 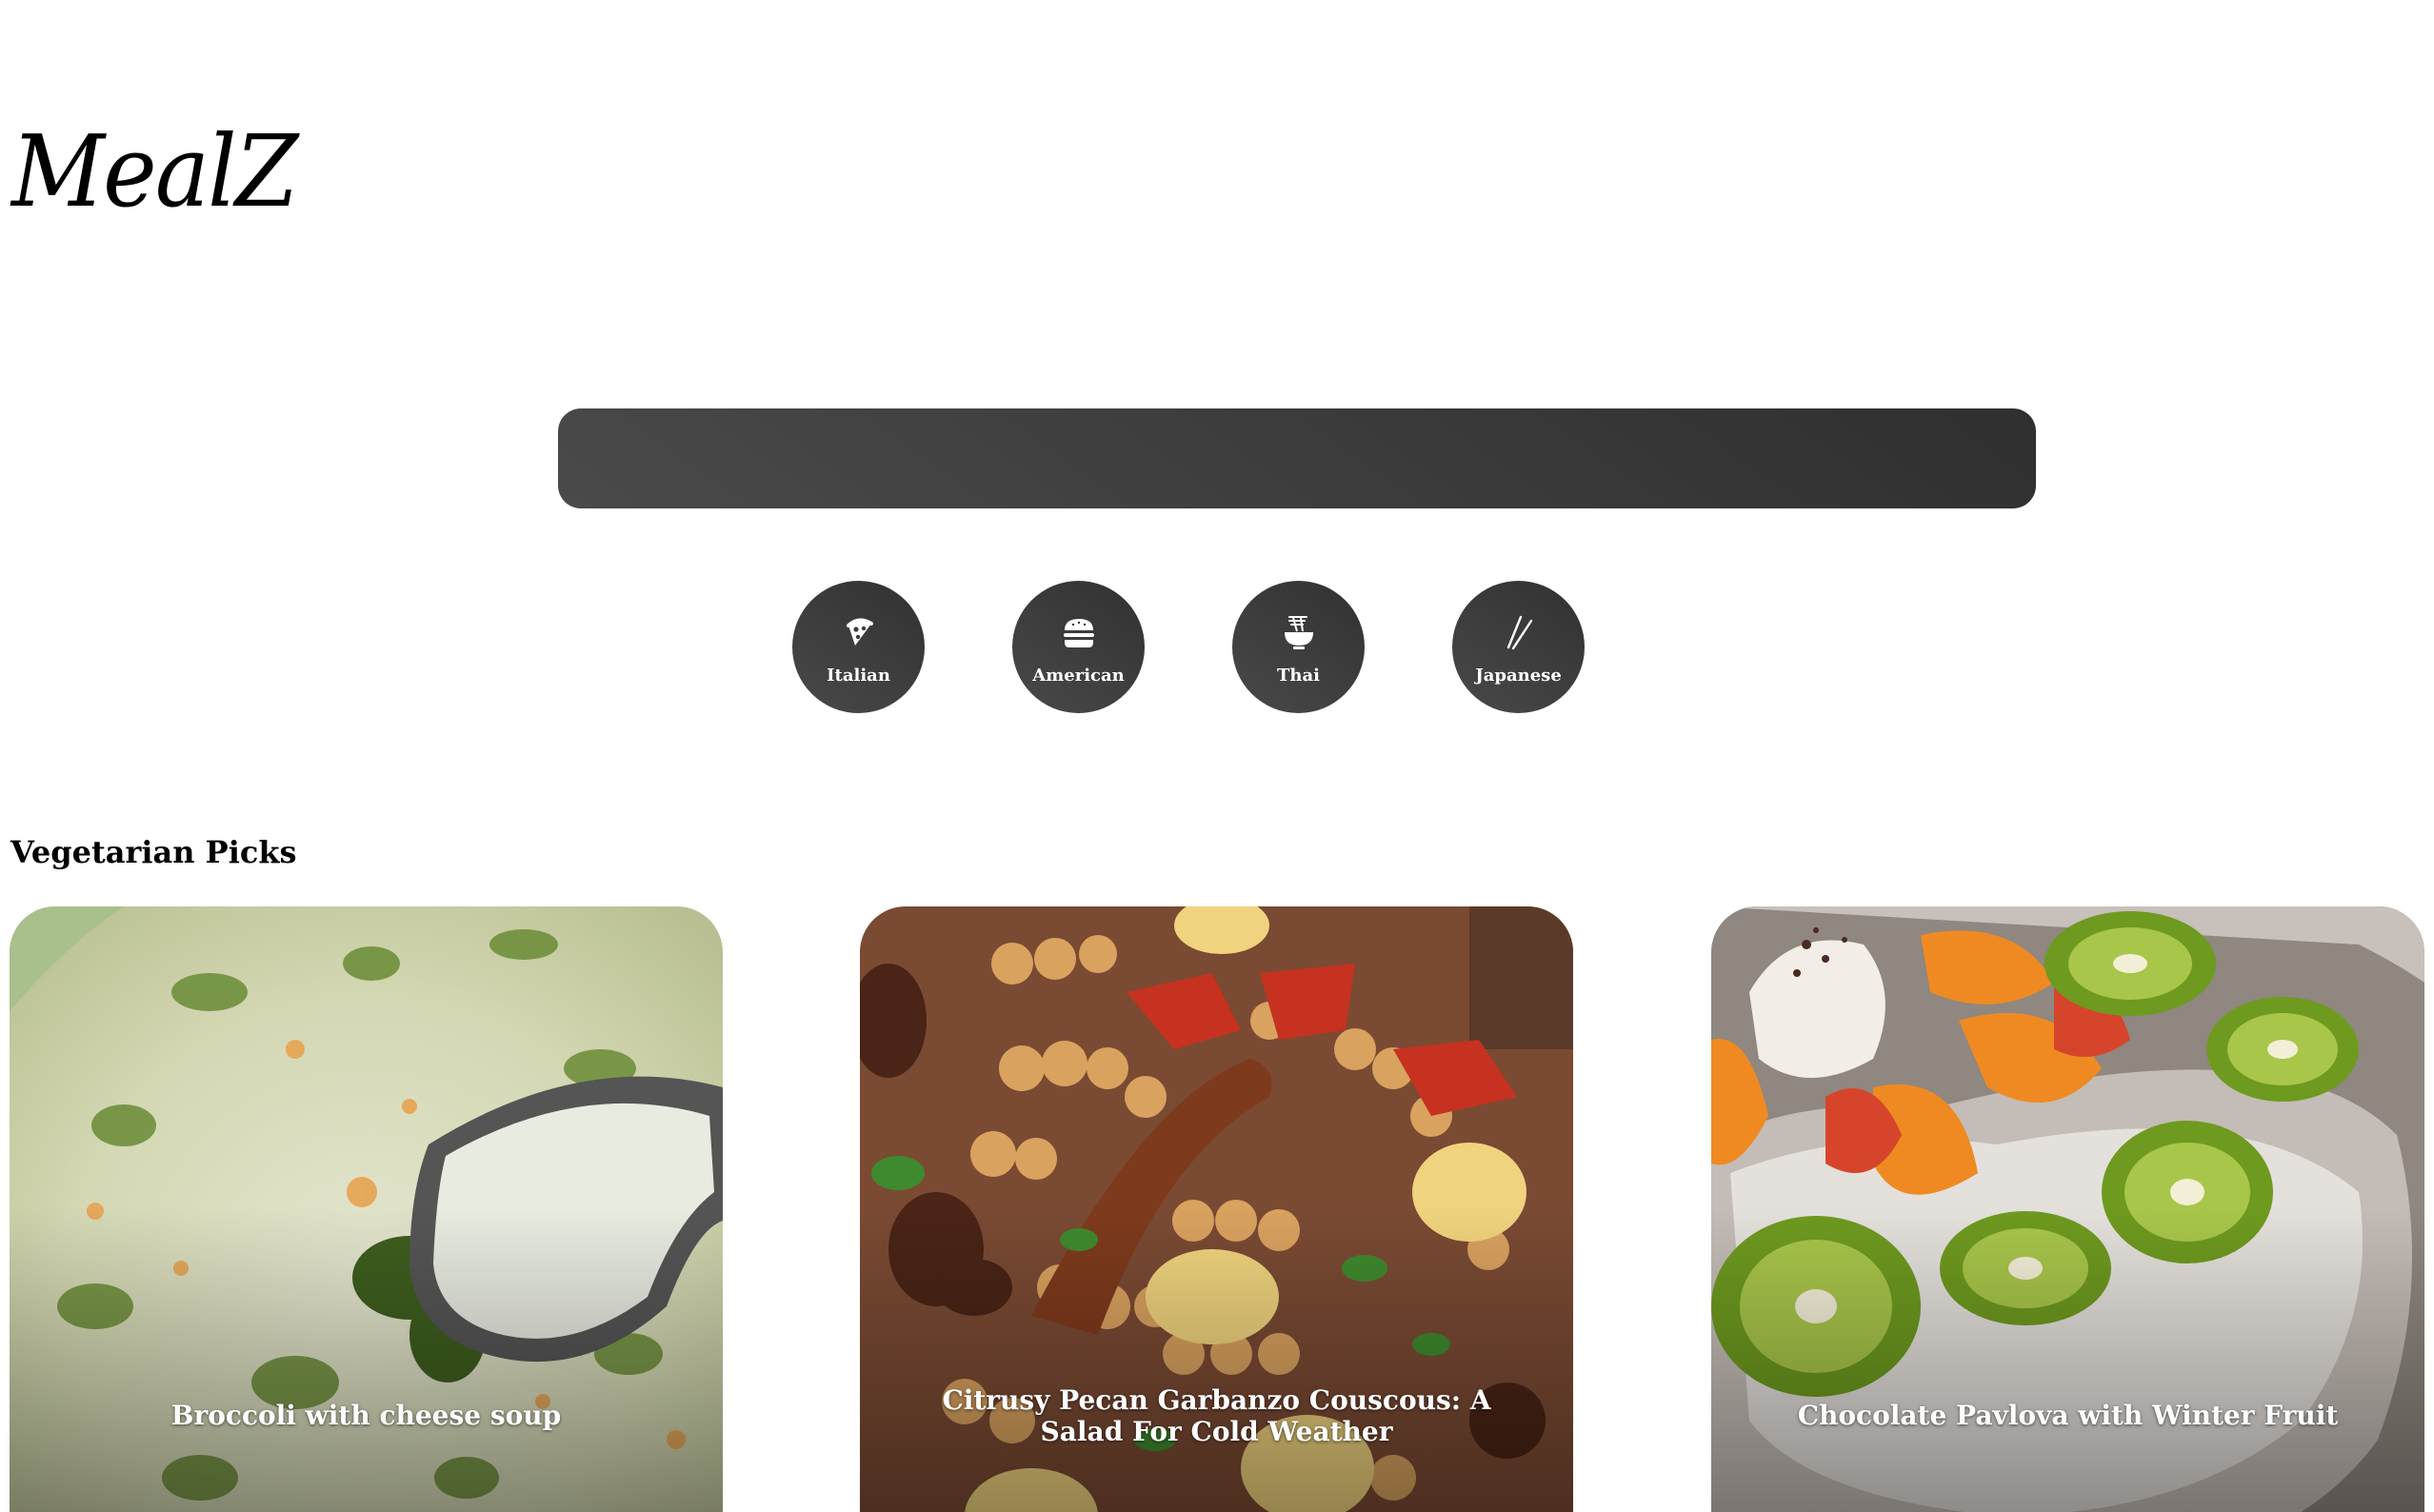 I want to click on cuisine-label: Italian, so click(x=858, y=676).